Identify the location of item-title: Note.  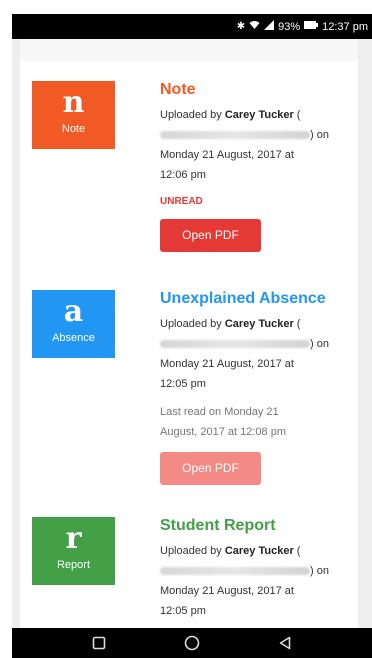
(265, 90).